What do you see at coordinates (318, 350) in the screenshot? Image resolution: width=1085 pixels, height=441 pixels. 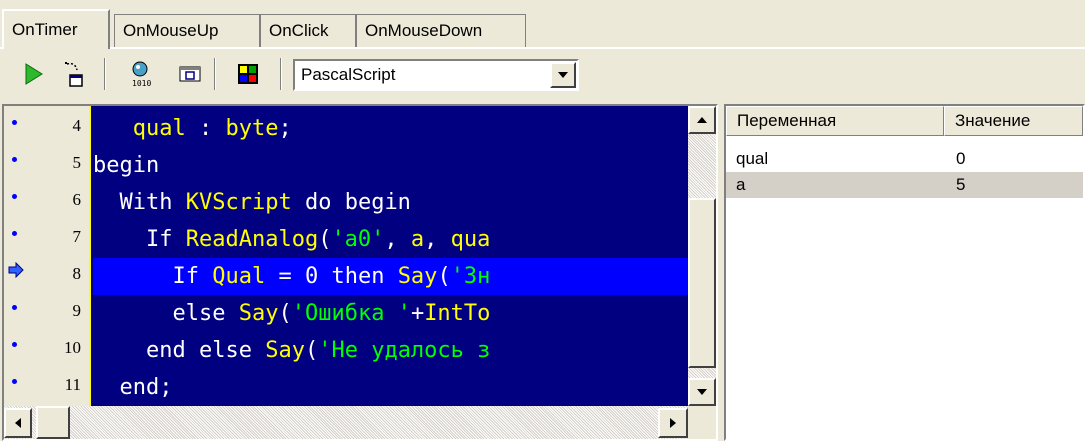 I see `code-line: end else Say('Не удалось з` at bounding box center [318, 350].